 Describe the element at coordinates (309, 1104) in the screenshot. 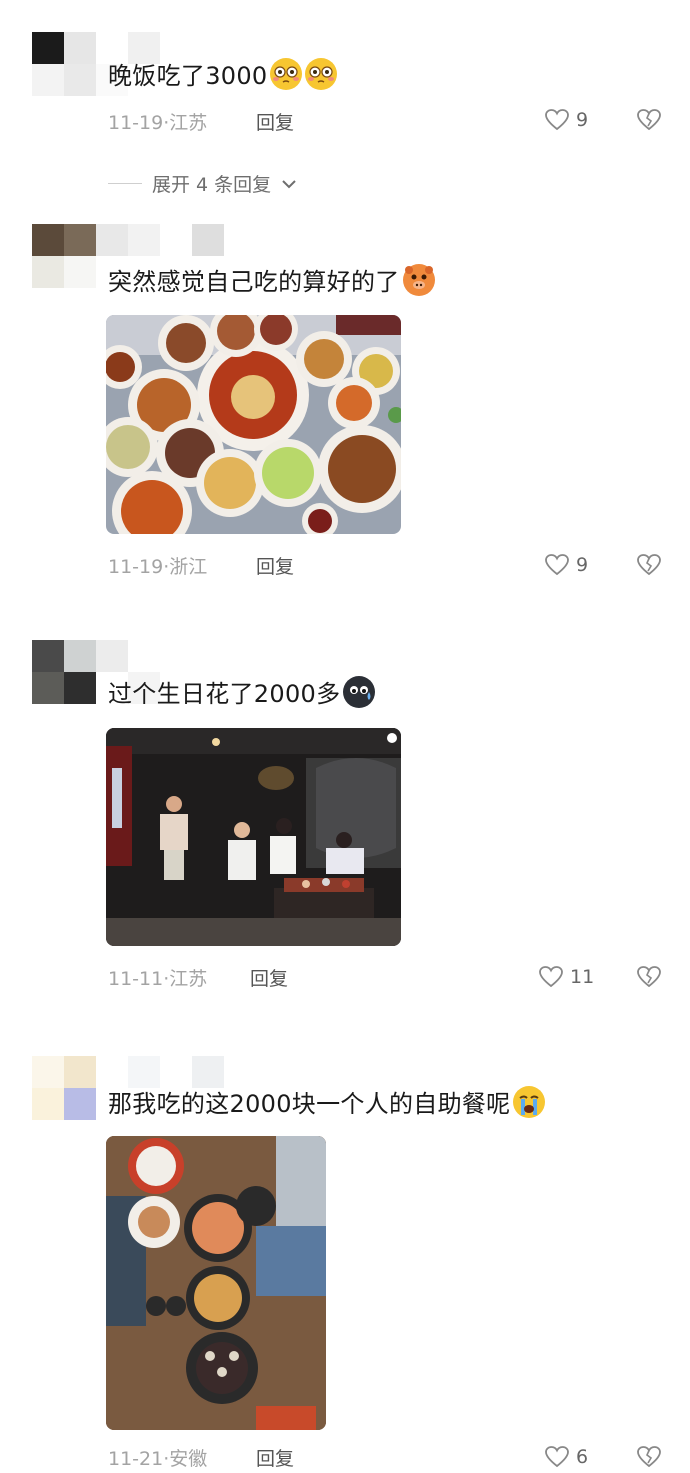

I see `comment-text-content: 那我吃的这2000块一个人的自助餐呢` at that location.